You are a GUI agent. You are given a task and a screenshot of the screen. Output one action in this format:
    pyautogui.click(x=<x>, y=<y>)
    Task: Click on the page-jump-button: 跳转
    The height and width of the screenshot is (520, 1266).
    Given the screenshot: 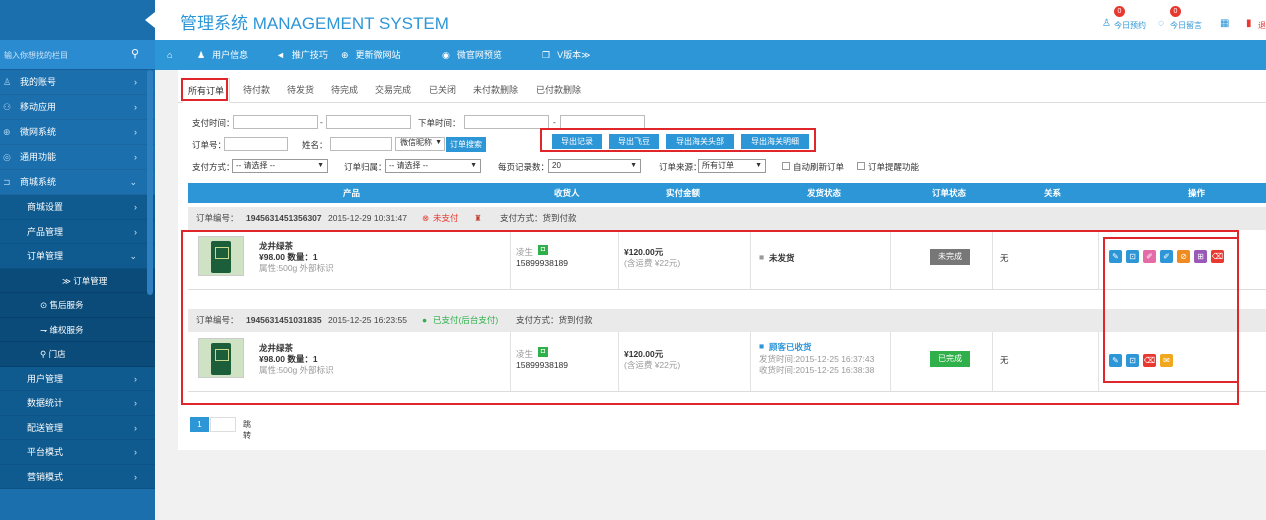 What is the action you would take?
    pyautogui.click(x=247, y=430)
    